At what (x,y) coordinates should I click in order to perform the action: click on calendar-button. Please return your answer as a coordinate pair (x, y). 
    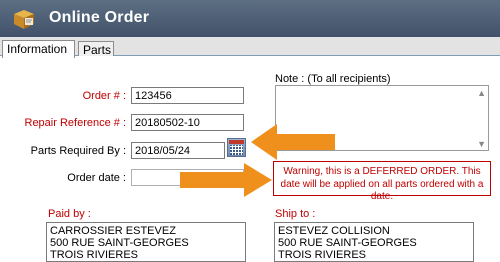
    Looking at the image, I should click on (236, 147).